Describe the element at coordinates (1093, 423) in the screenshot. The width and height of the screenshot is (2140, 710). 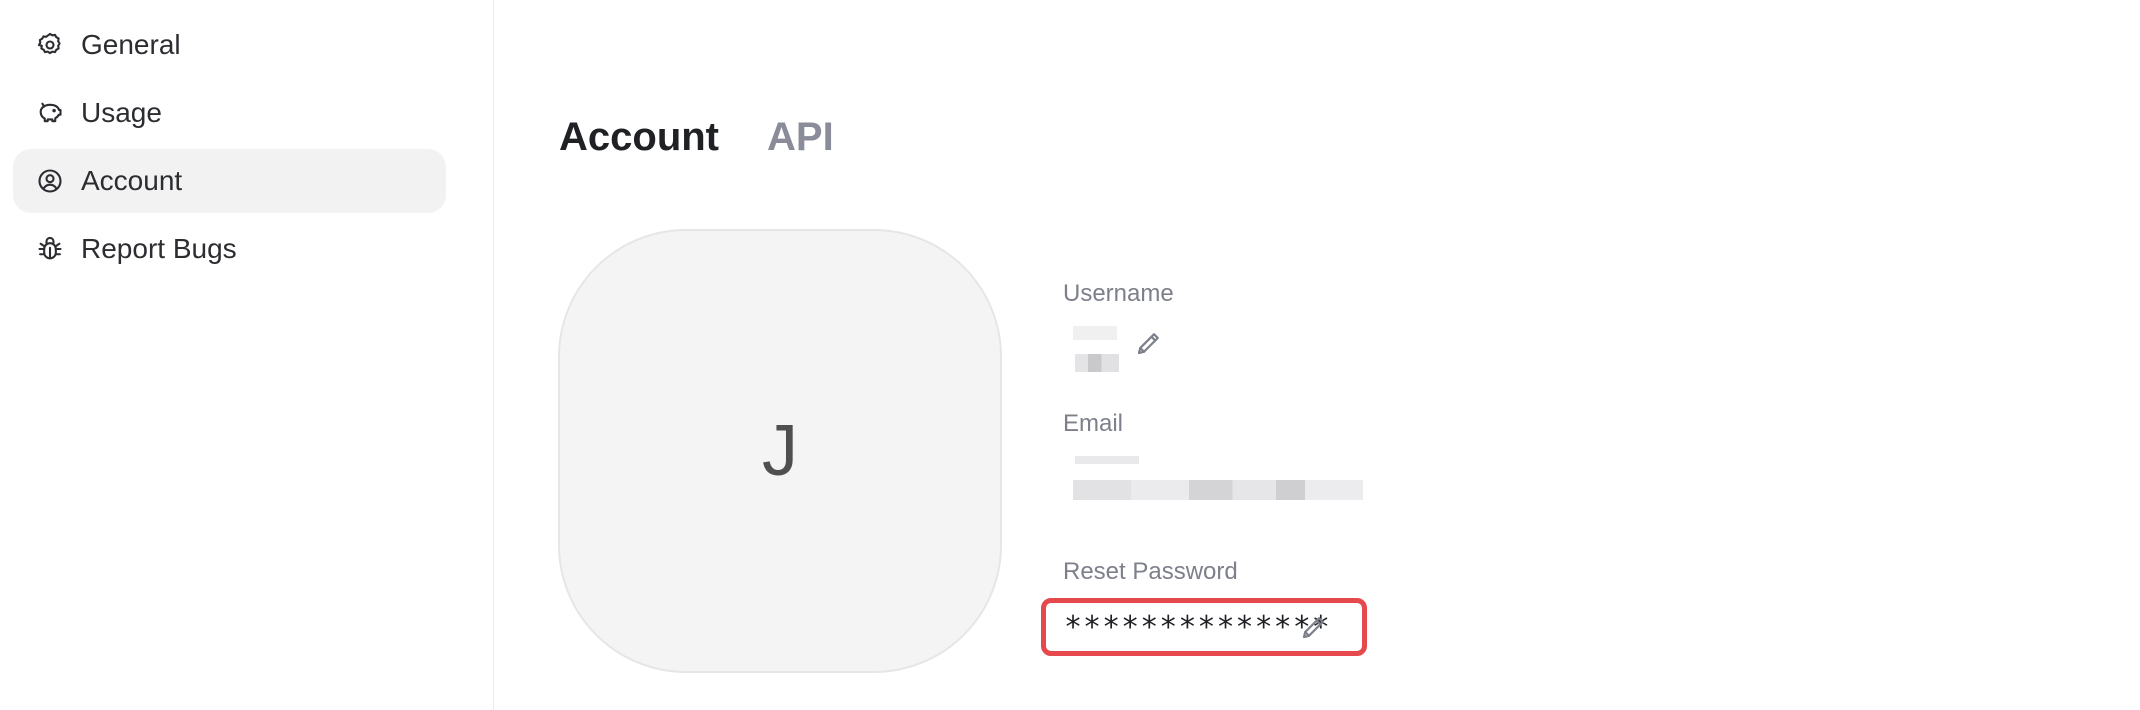
I see `email-label: Email` at that location.